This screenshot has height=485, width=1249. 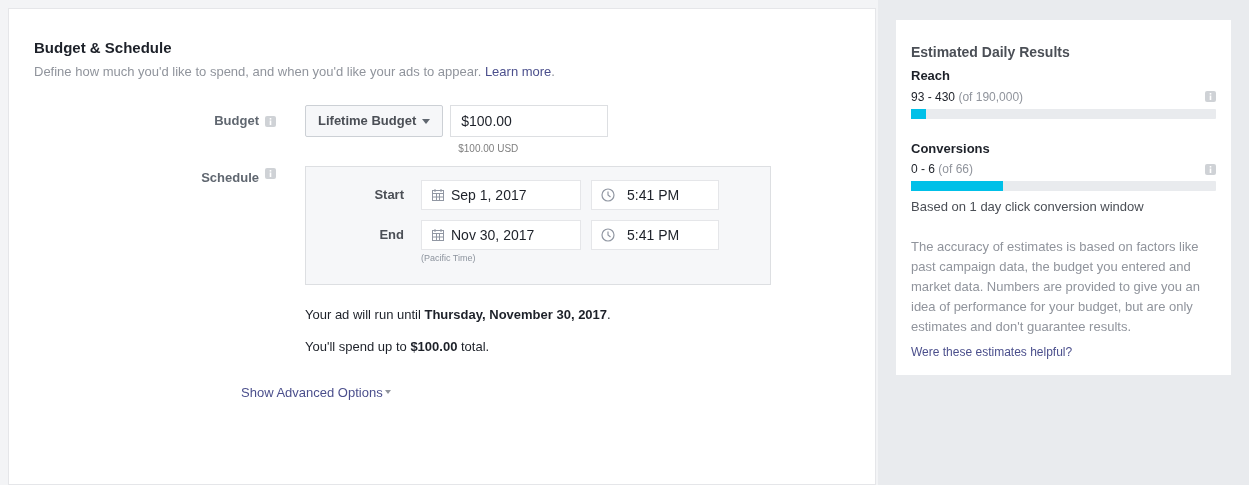 What do you see at coordinates (388, 195) in the screenshot?
I see `schedule-row-label: Start` at bounding box center [388, 195].